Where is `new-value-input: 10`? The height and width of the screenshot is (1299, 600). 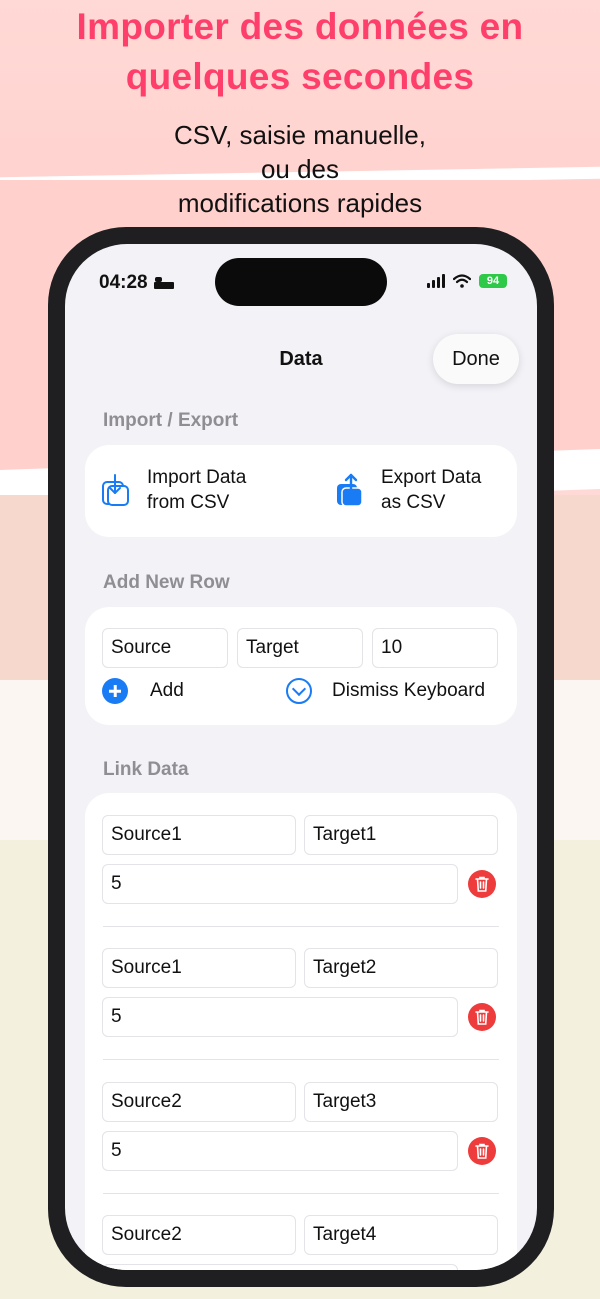 new-value-input: 10 is located at coordinates (435, 648).